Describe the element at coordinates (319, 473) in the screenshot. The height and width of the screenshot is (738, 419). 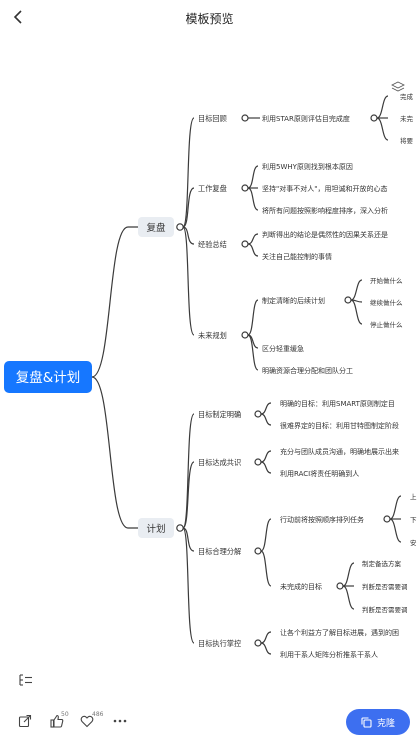
I see `node-raci: 利用RACI将责任明确到人` at that location.